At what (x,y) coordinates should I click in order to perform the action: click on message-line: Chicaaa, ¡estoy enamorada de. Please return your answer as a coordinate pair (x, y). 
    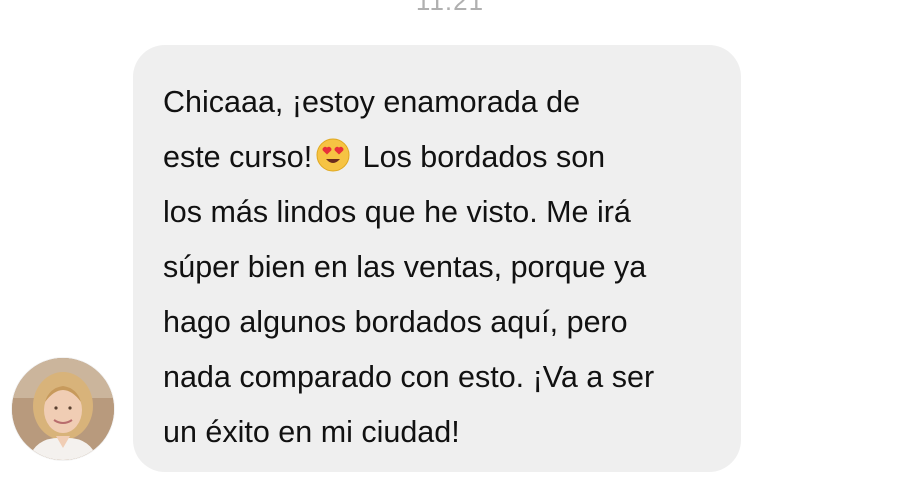
    Looking at the image, I should click on (372, 102).